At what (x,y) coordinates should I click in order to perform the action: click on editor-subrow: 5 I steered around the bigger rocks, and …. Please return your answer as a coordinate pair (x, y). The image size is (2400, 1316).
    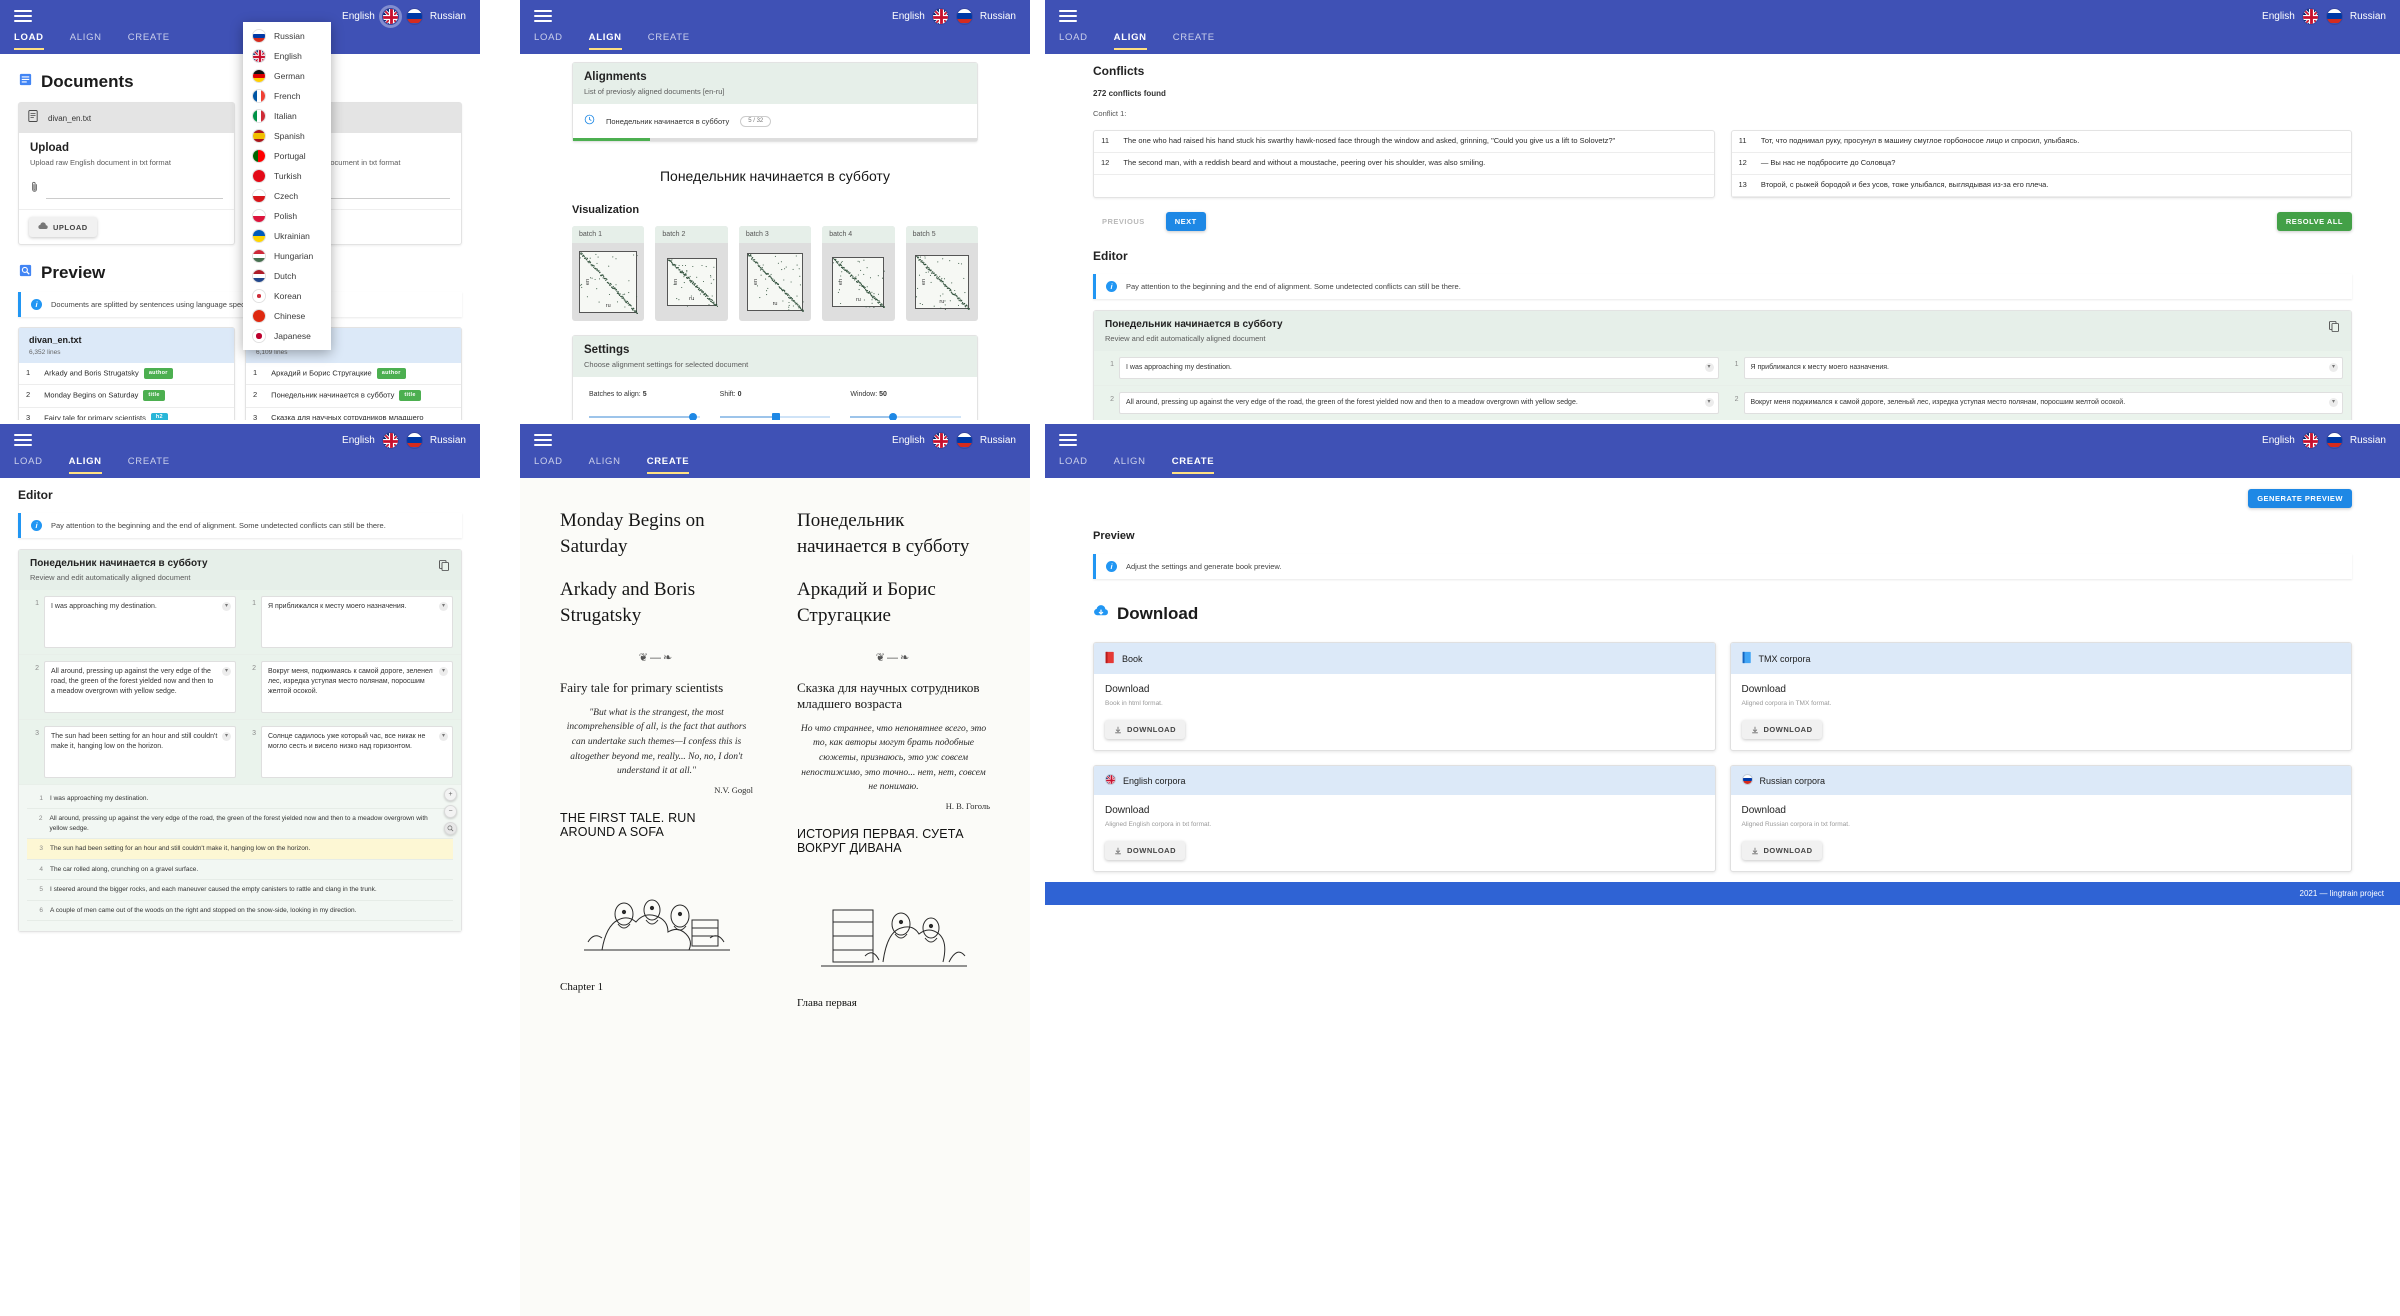
    Looking at the image, I should click on (240, 890).